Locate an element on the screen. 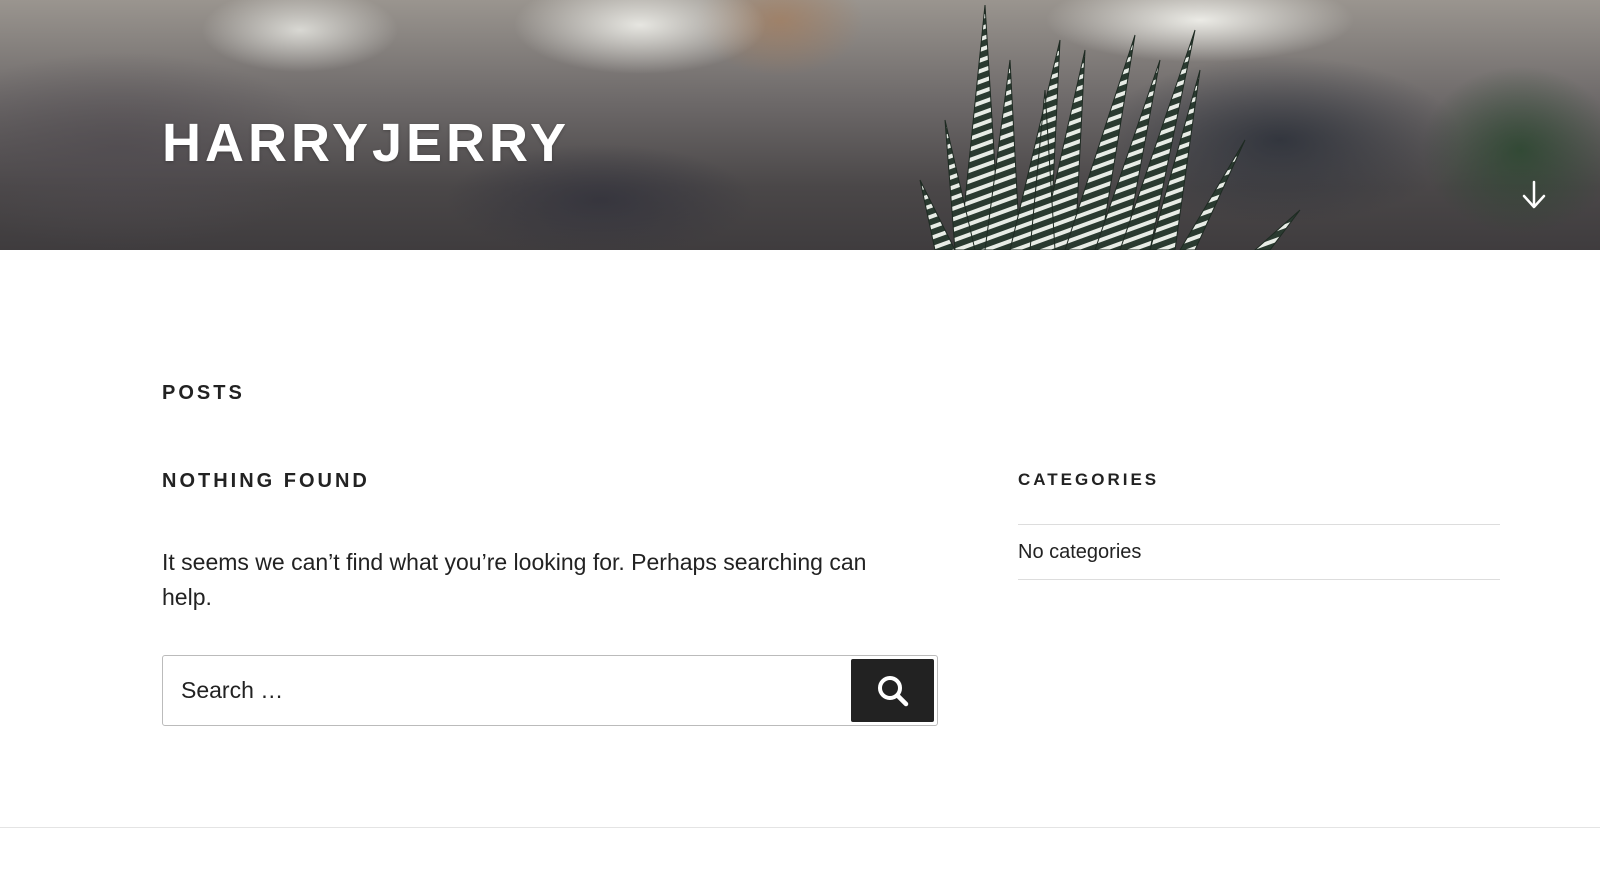  search-input is located at coordinates (503, 690).